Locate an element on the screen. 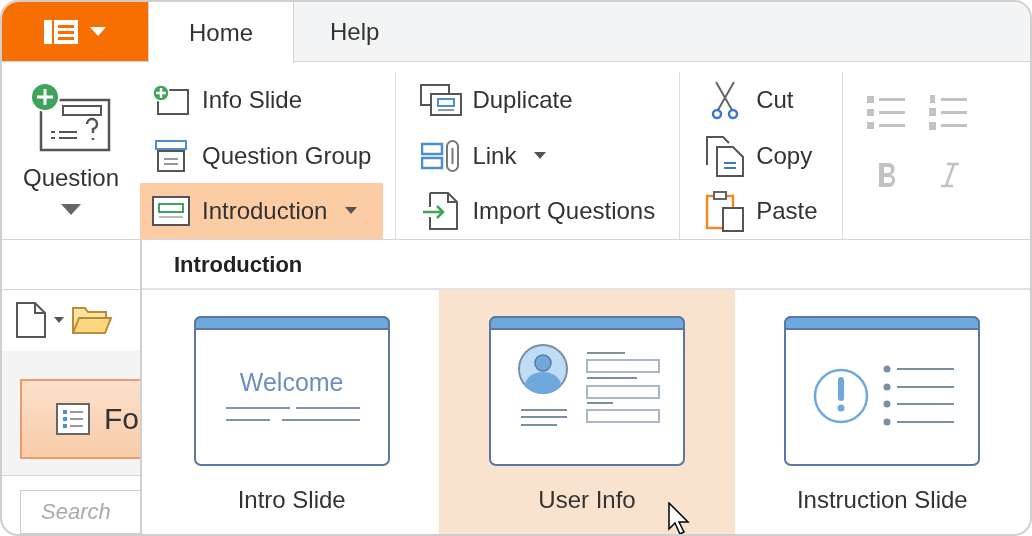 The width and height of the screenshot is (1032, 536). folder-icon is located at coordinates (92, 320).